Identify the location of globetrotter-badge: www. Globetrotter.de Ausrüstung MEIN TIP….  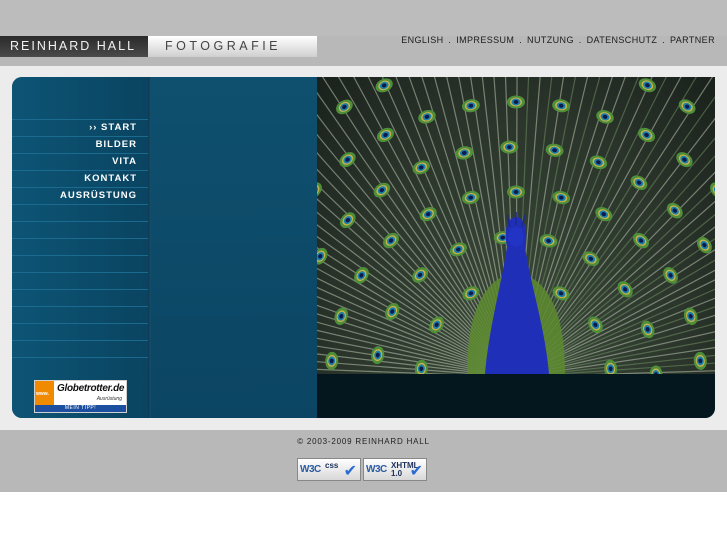
(80, 396).